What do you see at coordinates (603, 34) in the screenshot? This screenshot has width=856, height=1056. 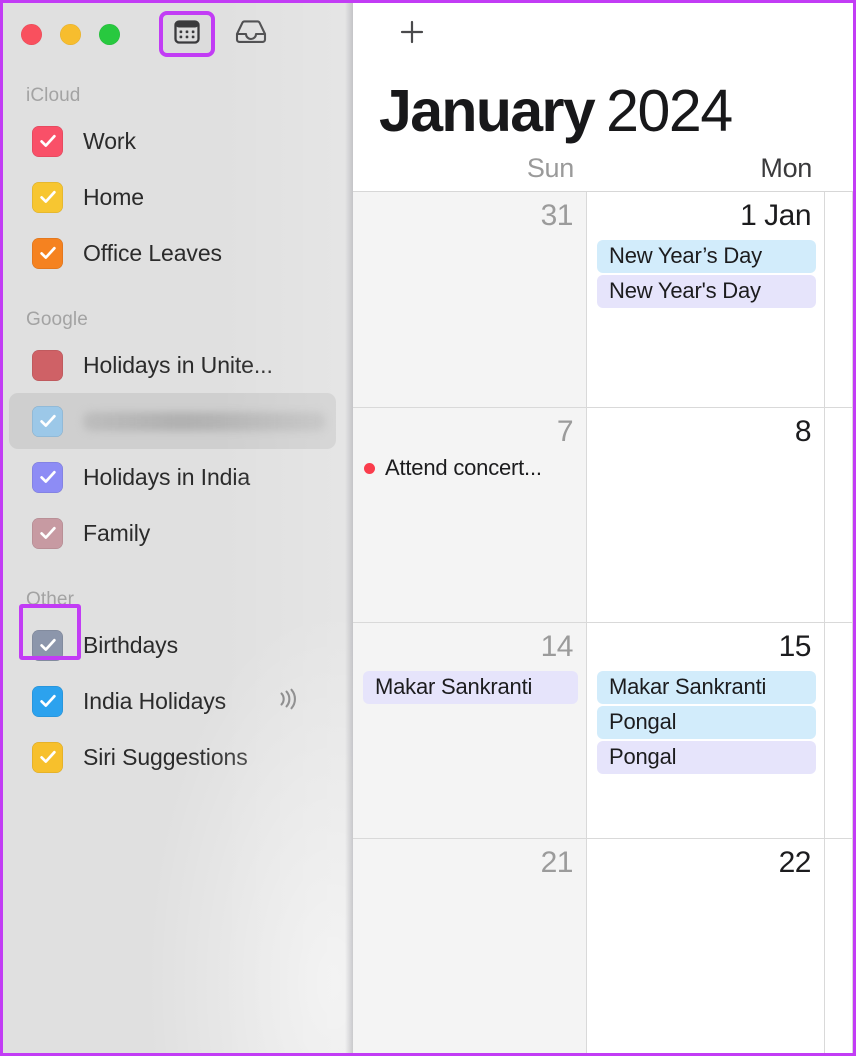 I see `calendar-toolbar` at bounding box center [603, 34].